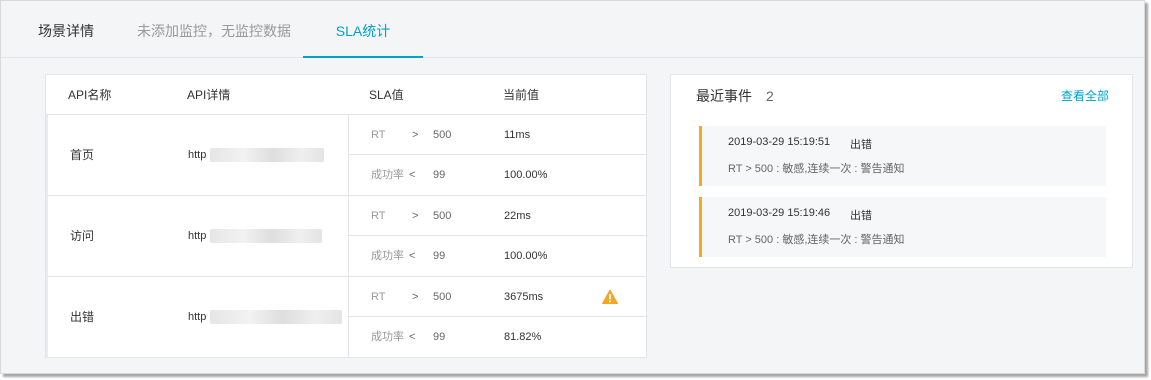  Describe the element at coordinates (779, 213) in the screenshot. I see `event-time: 2019-03-29 15:19:46` at that location.